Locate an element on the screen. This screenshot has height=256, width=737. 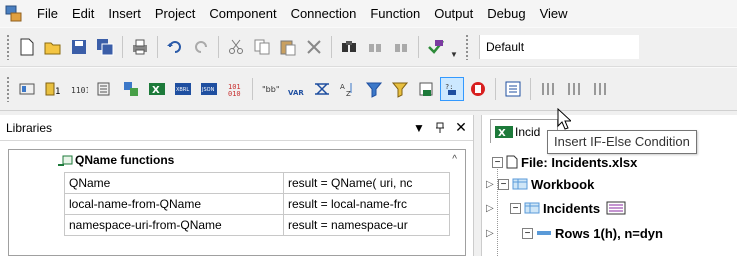
insert-input-icon is located at coordinates (27, 89).